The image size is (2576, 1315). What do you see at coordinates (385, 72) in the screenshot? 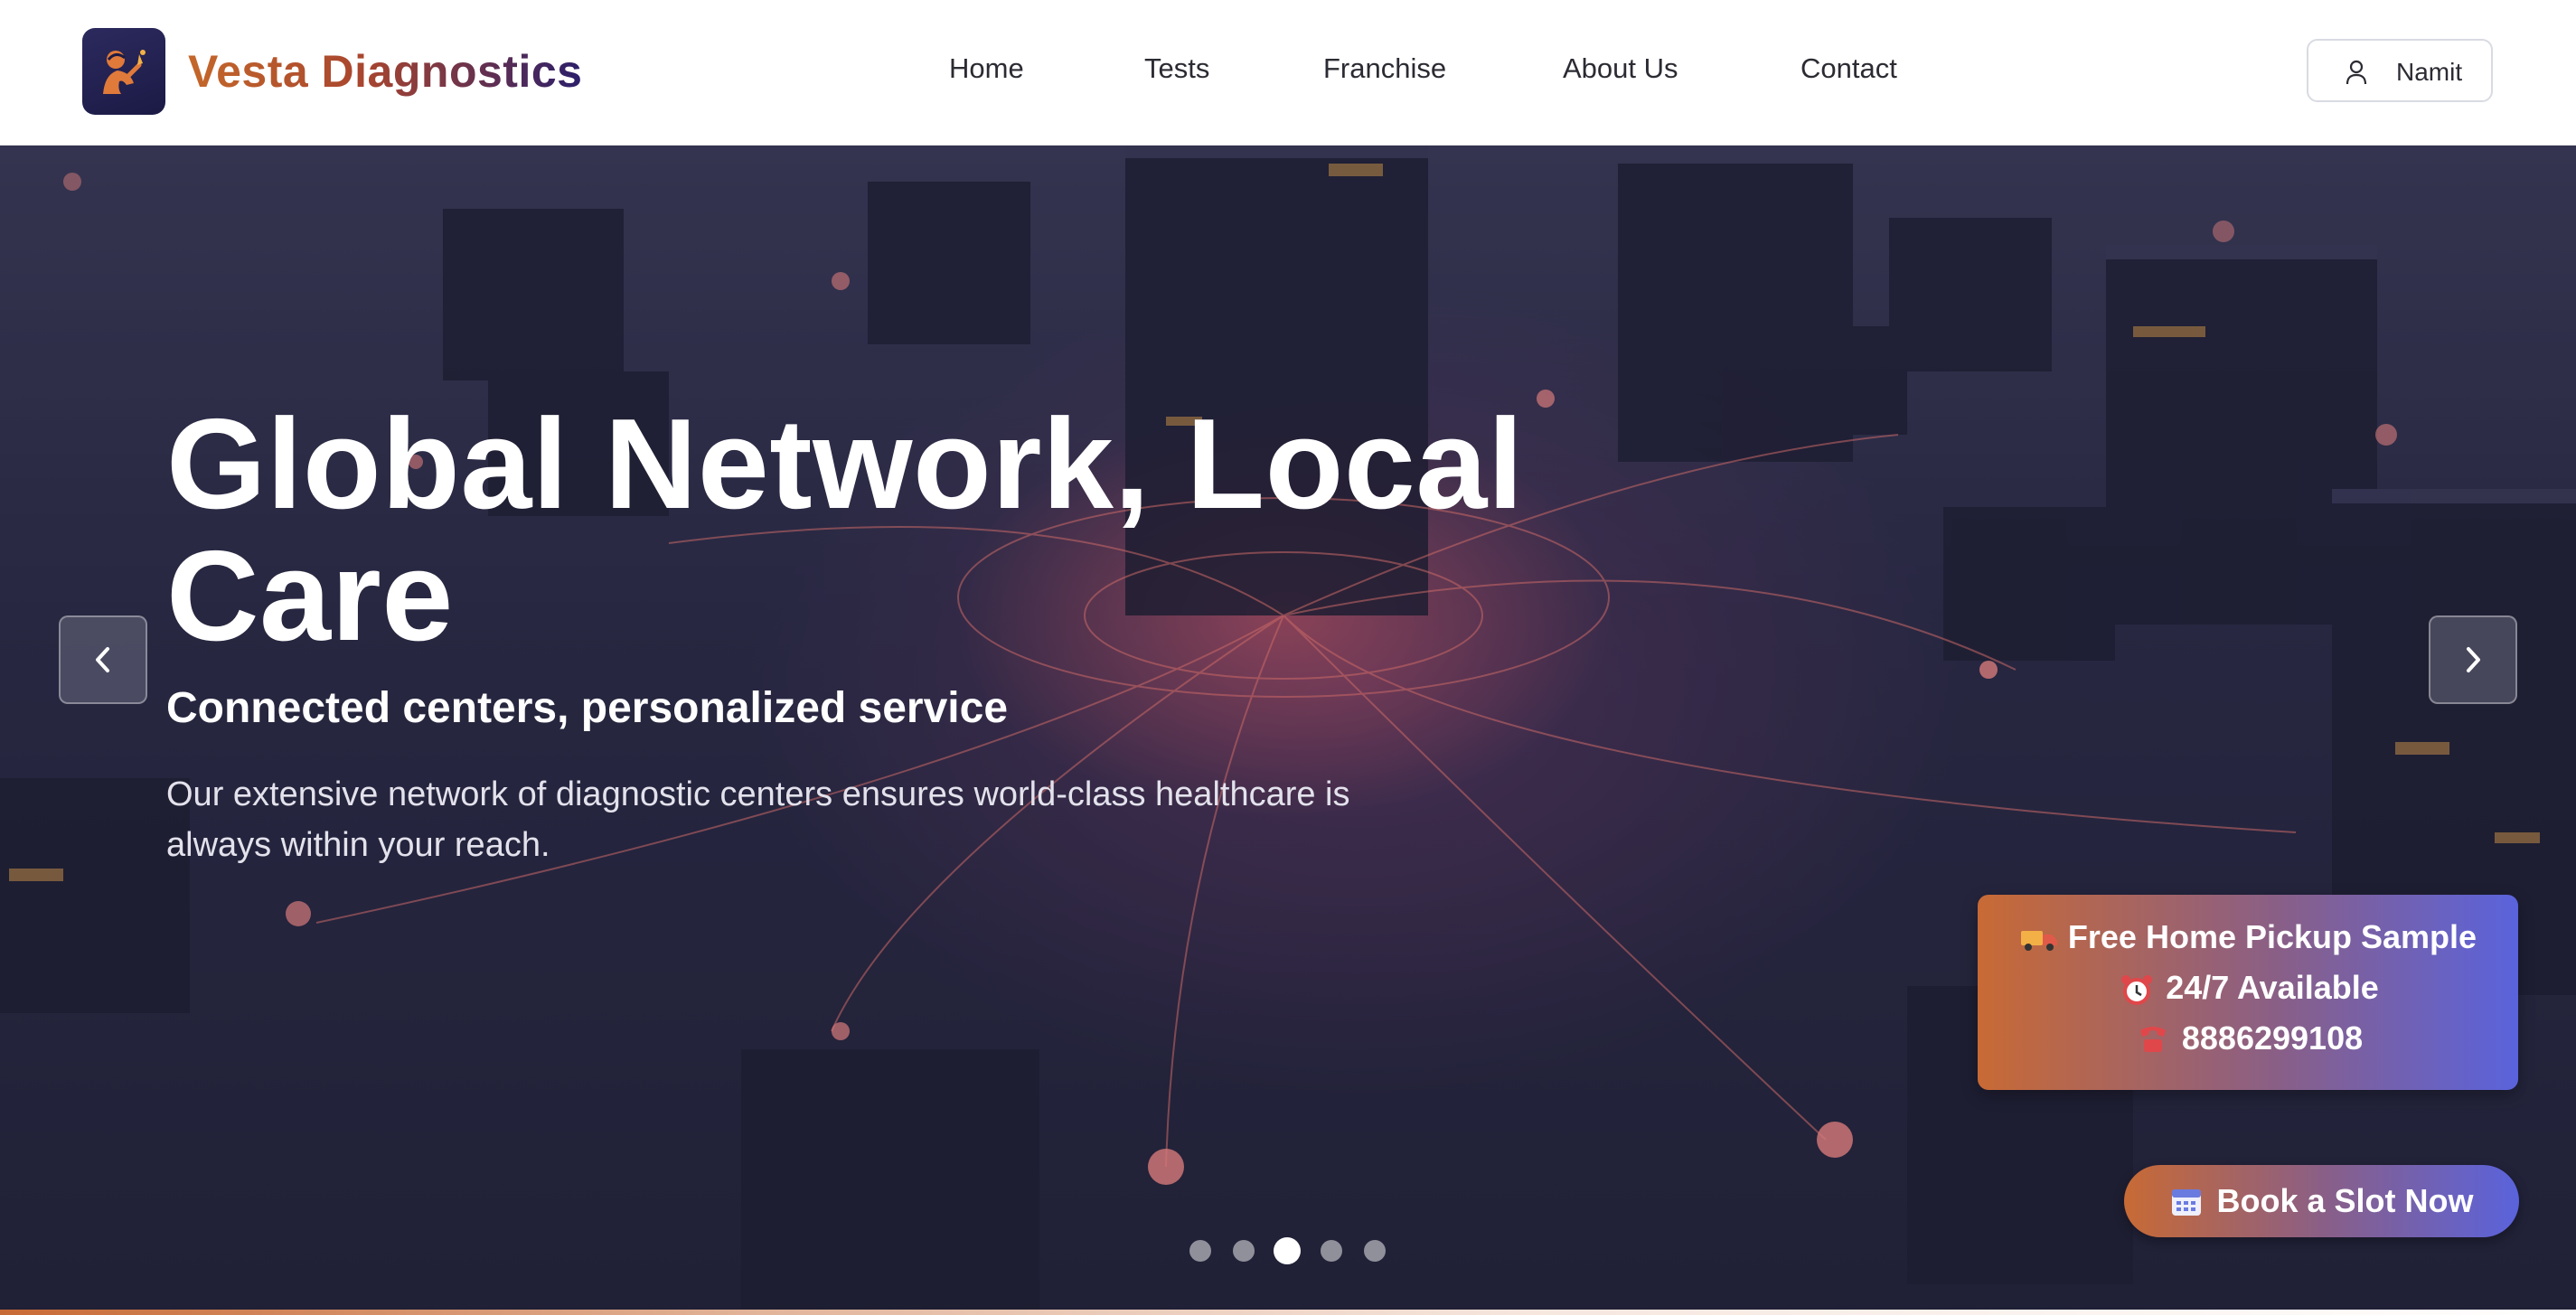
I see `brand-name: Vesta Diagnostics` at bounding box center [385, 72].